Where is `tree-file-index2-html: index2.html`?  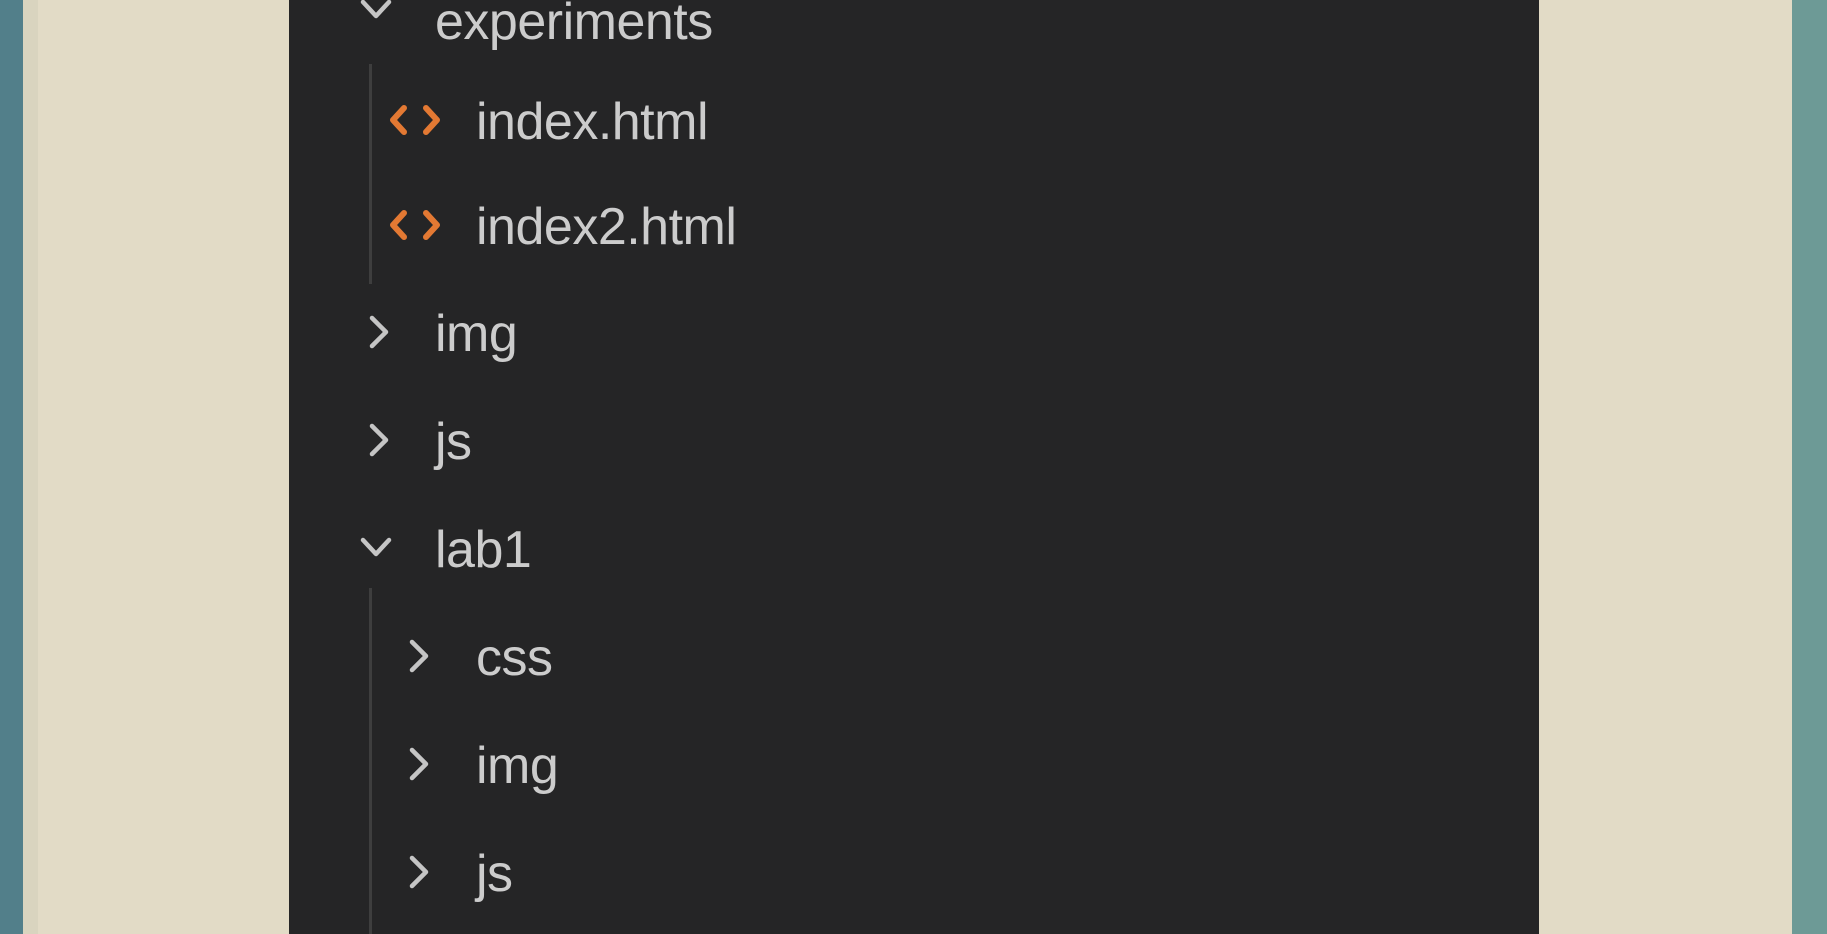 tree-file-index2-html: index2.html is located at coordinates (914, 227).